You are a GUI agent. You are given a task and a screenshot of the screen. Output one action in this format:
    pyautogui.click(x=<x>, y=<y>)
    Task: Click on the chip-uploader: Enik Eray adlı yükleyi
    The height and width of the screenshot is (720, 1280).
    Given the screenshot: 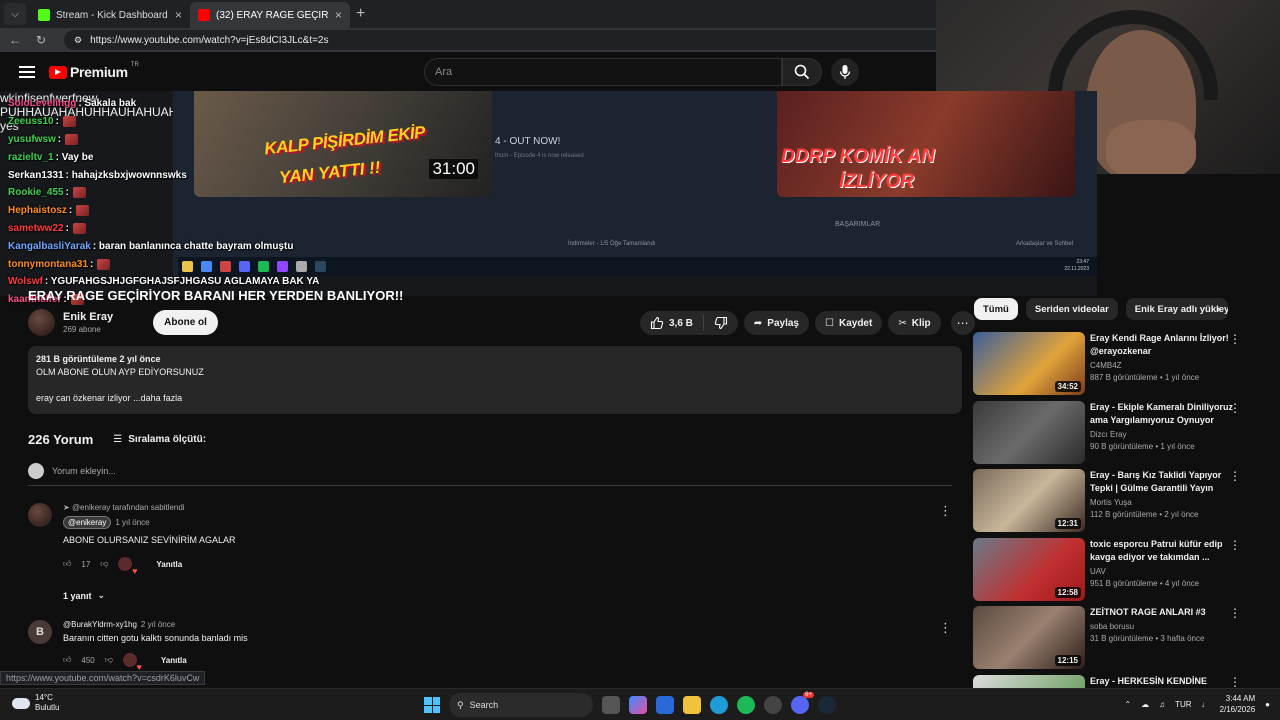 What is the action you would take?
    pyautogui.click(x=1176, y=309)
    